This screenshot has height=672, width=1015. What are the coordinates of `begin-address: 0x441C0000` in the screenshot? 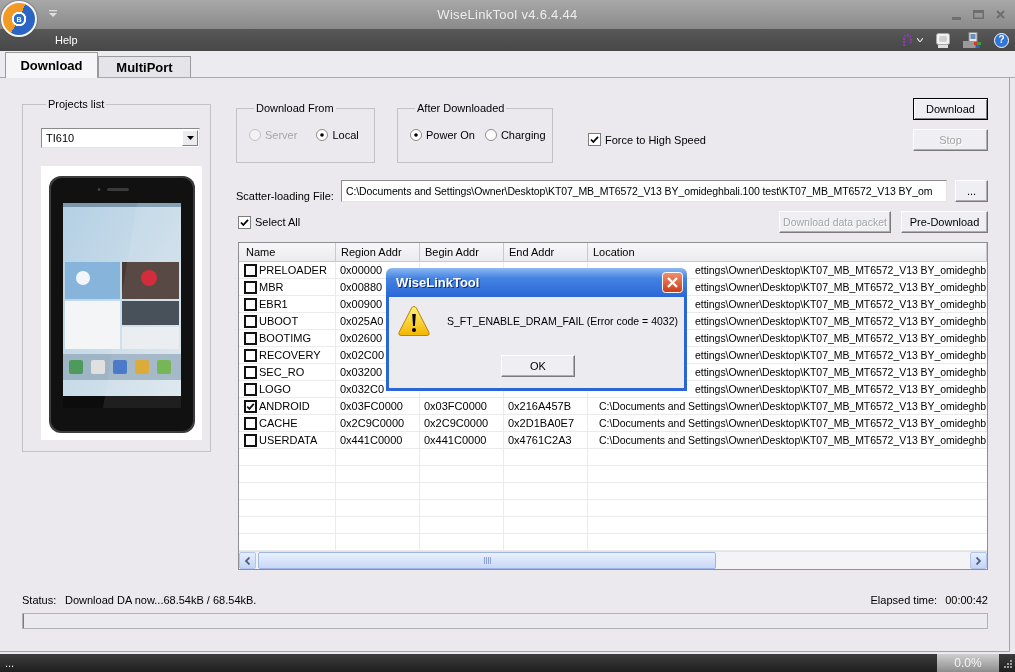 It's located at (455, 440).